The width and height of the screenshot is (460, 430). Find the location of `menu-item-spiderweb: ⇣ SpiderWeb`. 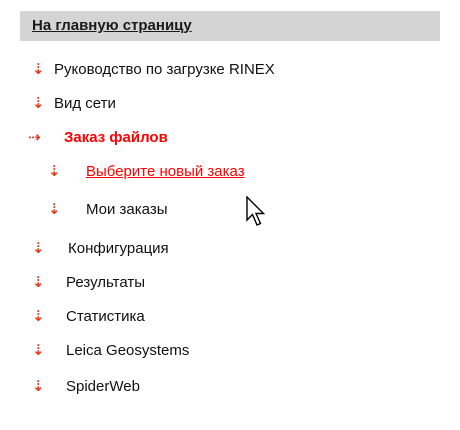

menu-item-spiderweb: ⇣ SpiderWeb is located at coordinates (86, 387).